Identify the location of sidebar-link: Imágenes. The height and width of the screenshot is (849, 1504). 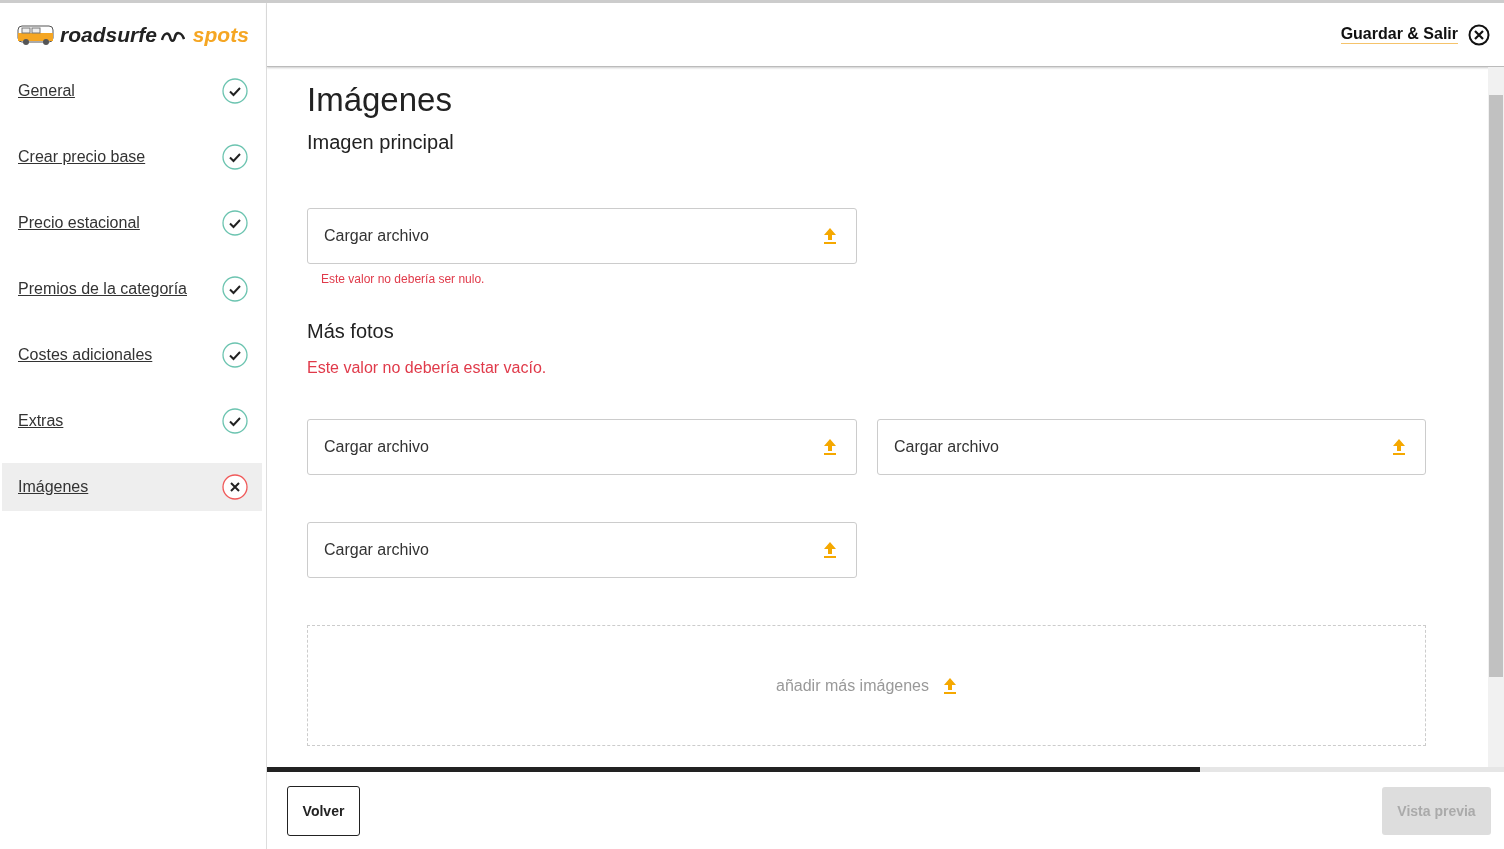
(53, 487).